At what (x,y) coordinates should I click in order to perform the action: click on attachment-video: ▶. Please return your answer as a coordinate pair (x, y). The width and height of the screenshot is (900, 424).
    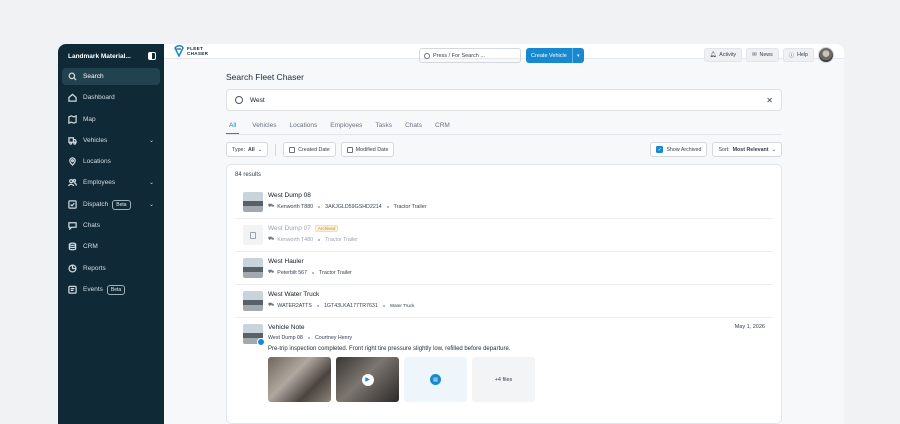
    Looking at the image, I should click on (367, 379).